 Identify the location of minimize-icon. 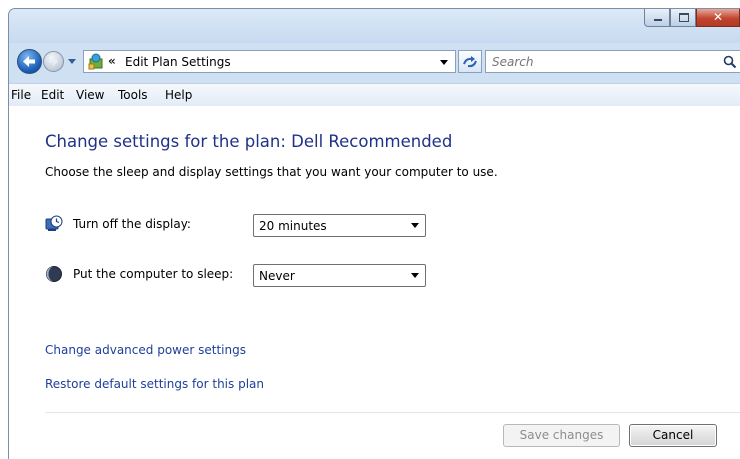
(657, 17).